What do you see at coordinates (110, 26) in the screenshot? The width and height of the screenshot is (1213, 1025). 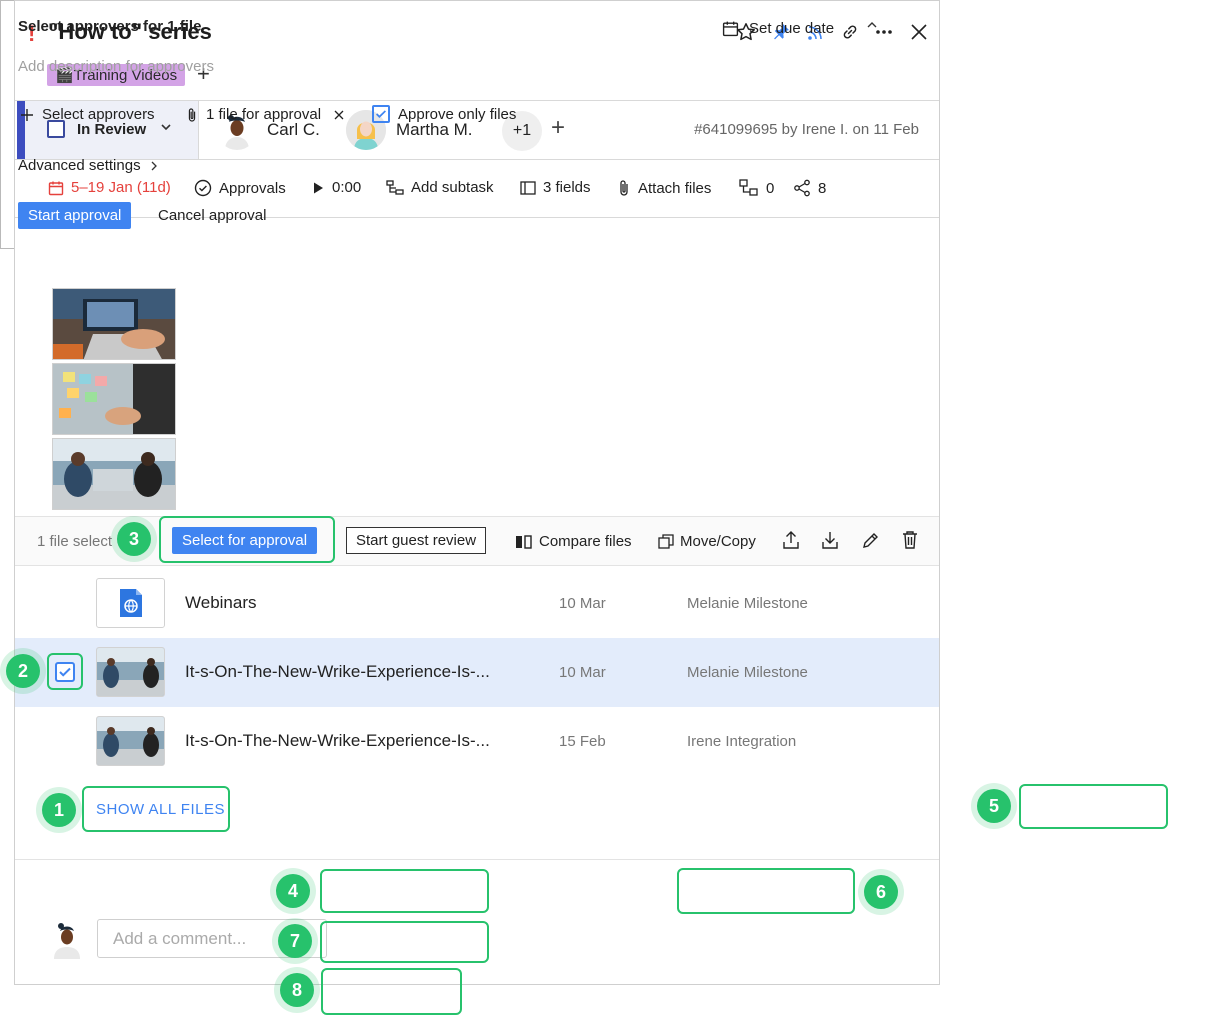 I see `popover-title: Select approvers for 1 file` at bounding box center [110, 26].